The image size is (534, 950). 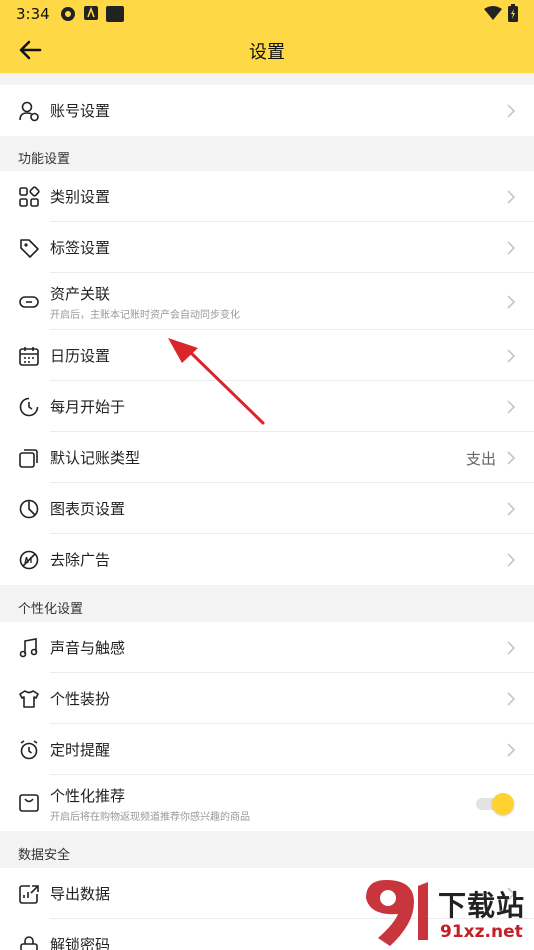 I want to click on wifi-icon, so click(x=493, y=13).